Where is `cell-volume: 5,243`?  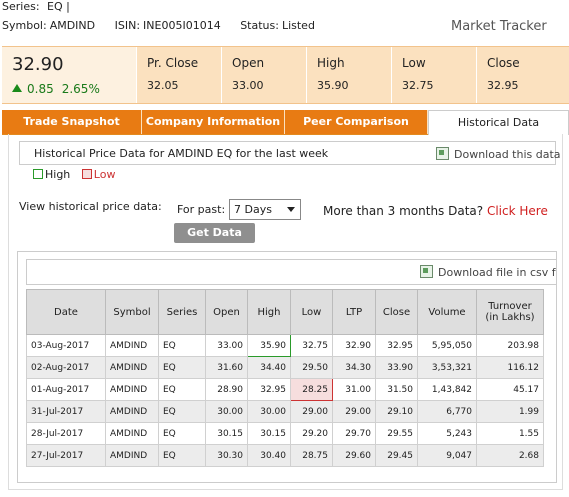
cell-volume: 5,243 is located at coordinates (447, 433).